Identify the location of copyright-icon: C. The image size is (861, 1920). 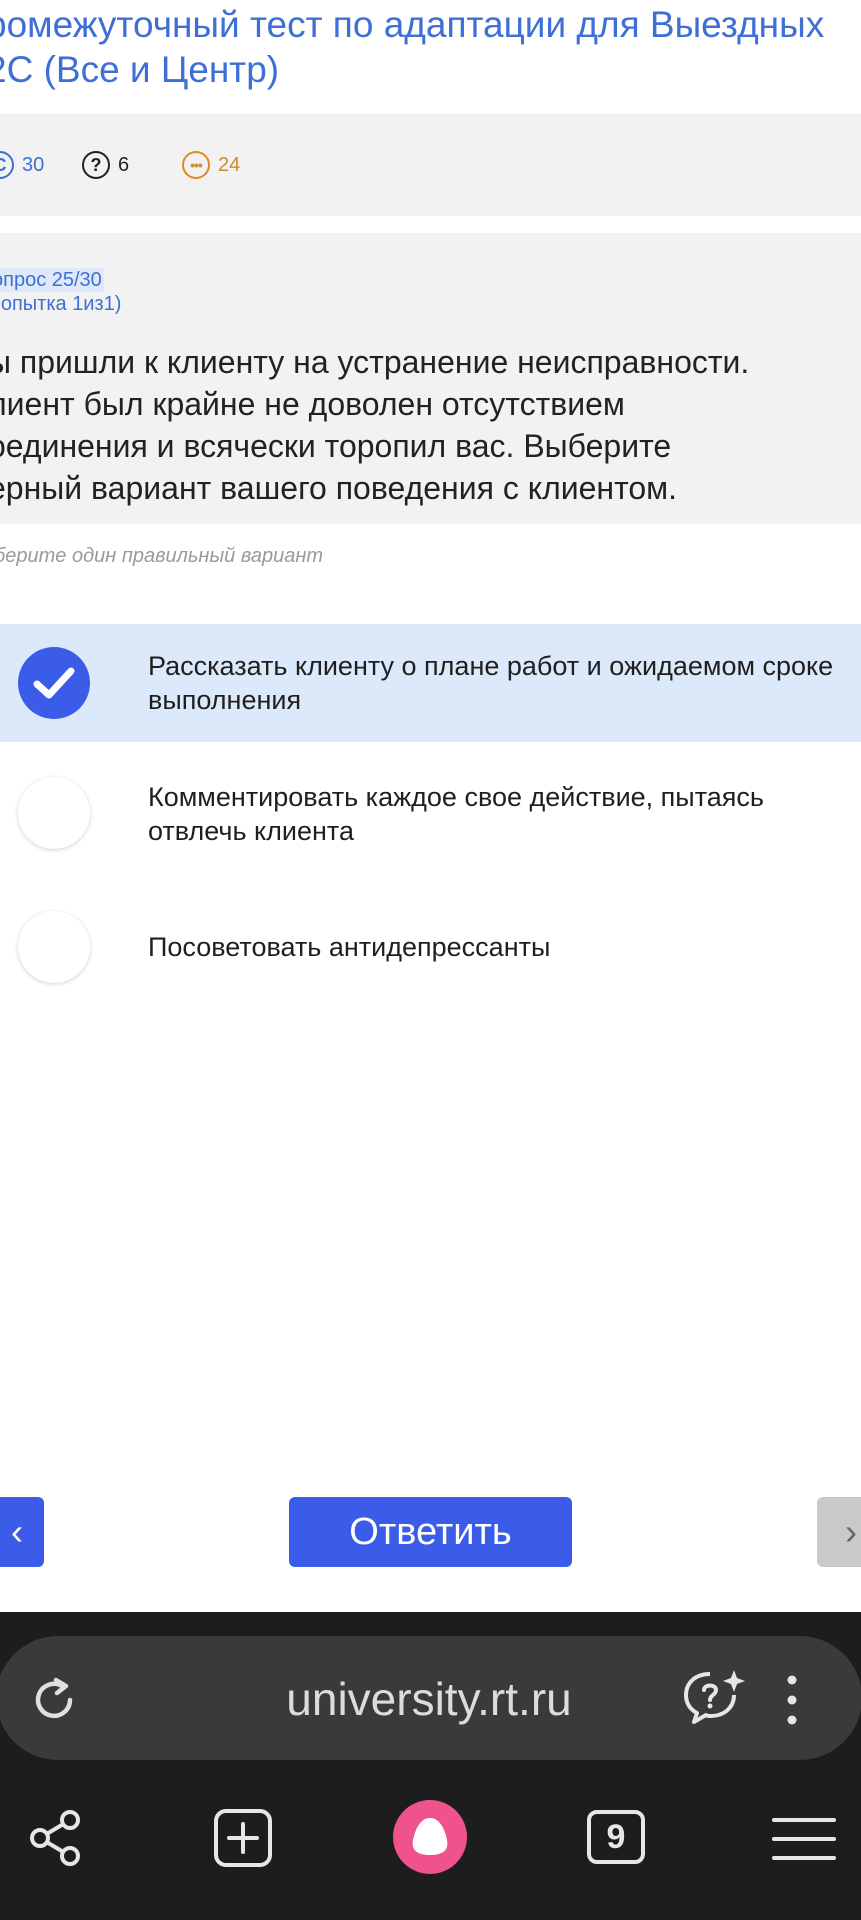
(7, 165).